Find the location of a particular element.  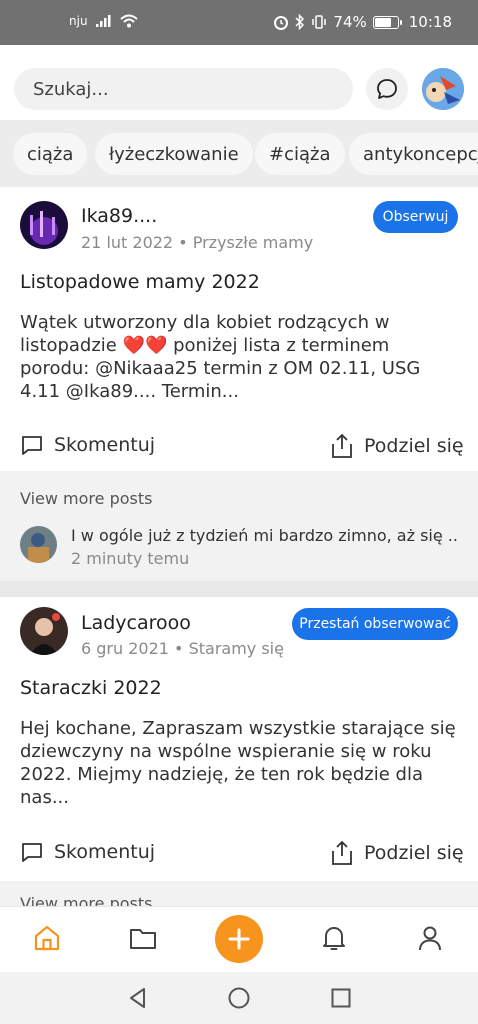

nav-folder is located at coordinates (143, 938).